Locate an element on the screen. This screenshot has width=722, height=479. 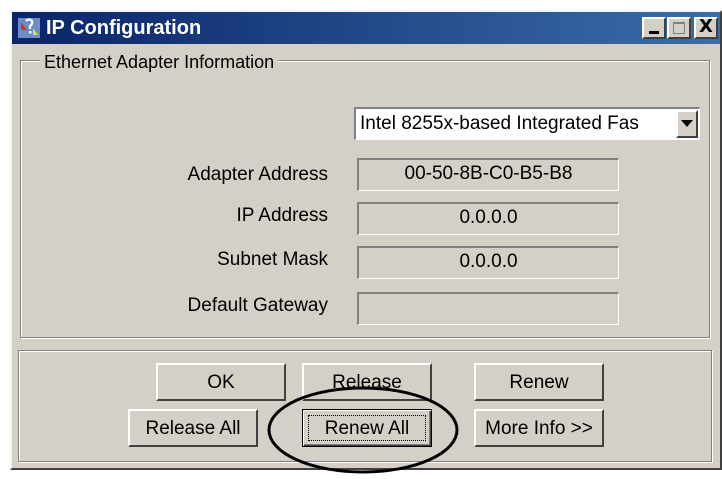
ip-address-label: IP Address is located at coordinates (282, 215).